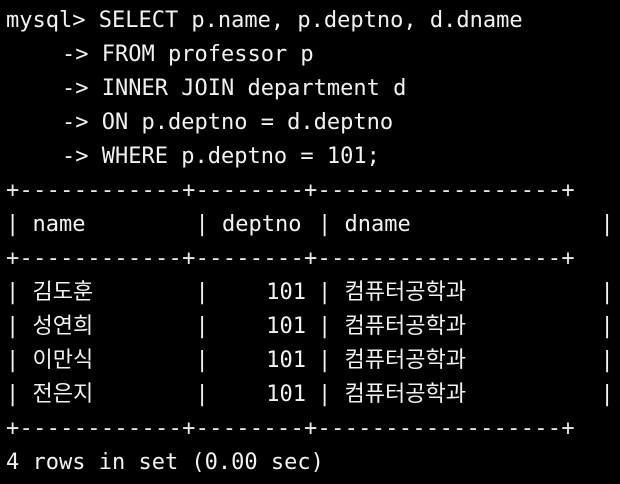 Image resolution: width=620 pixels, height=484 pixels. What do you see at coordinates (313, 361) in the screenshot?
I see `table-row: | 이만식 | 101 | 컴퓨터공학과 |` at bounding box center [313, 361].